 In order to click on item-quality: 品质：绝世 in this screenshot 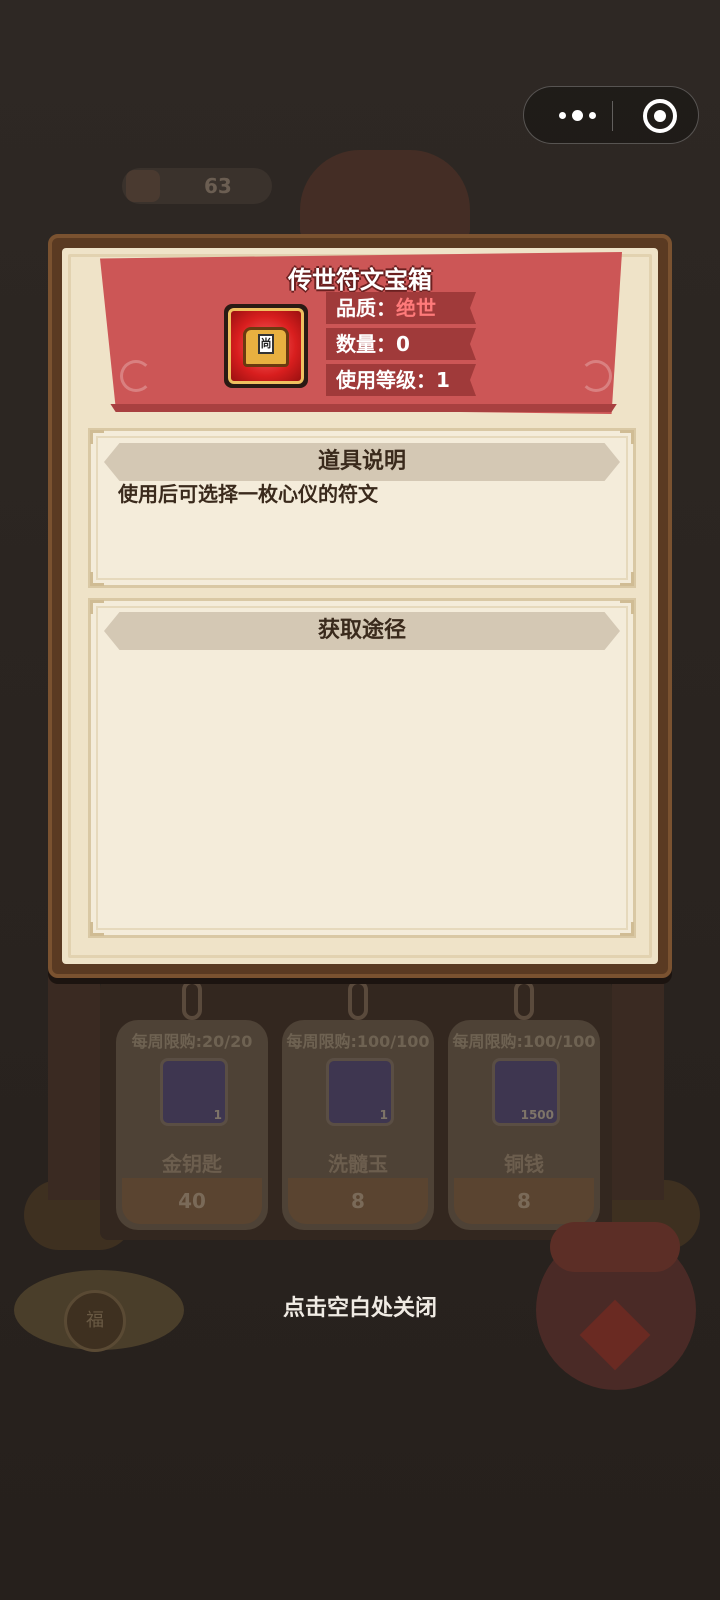, I will do `click(401, 308)`.